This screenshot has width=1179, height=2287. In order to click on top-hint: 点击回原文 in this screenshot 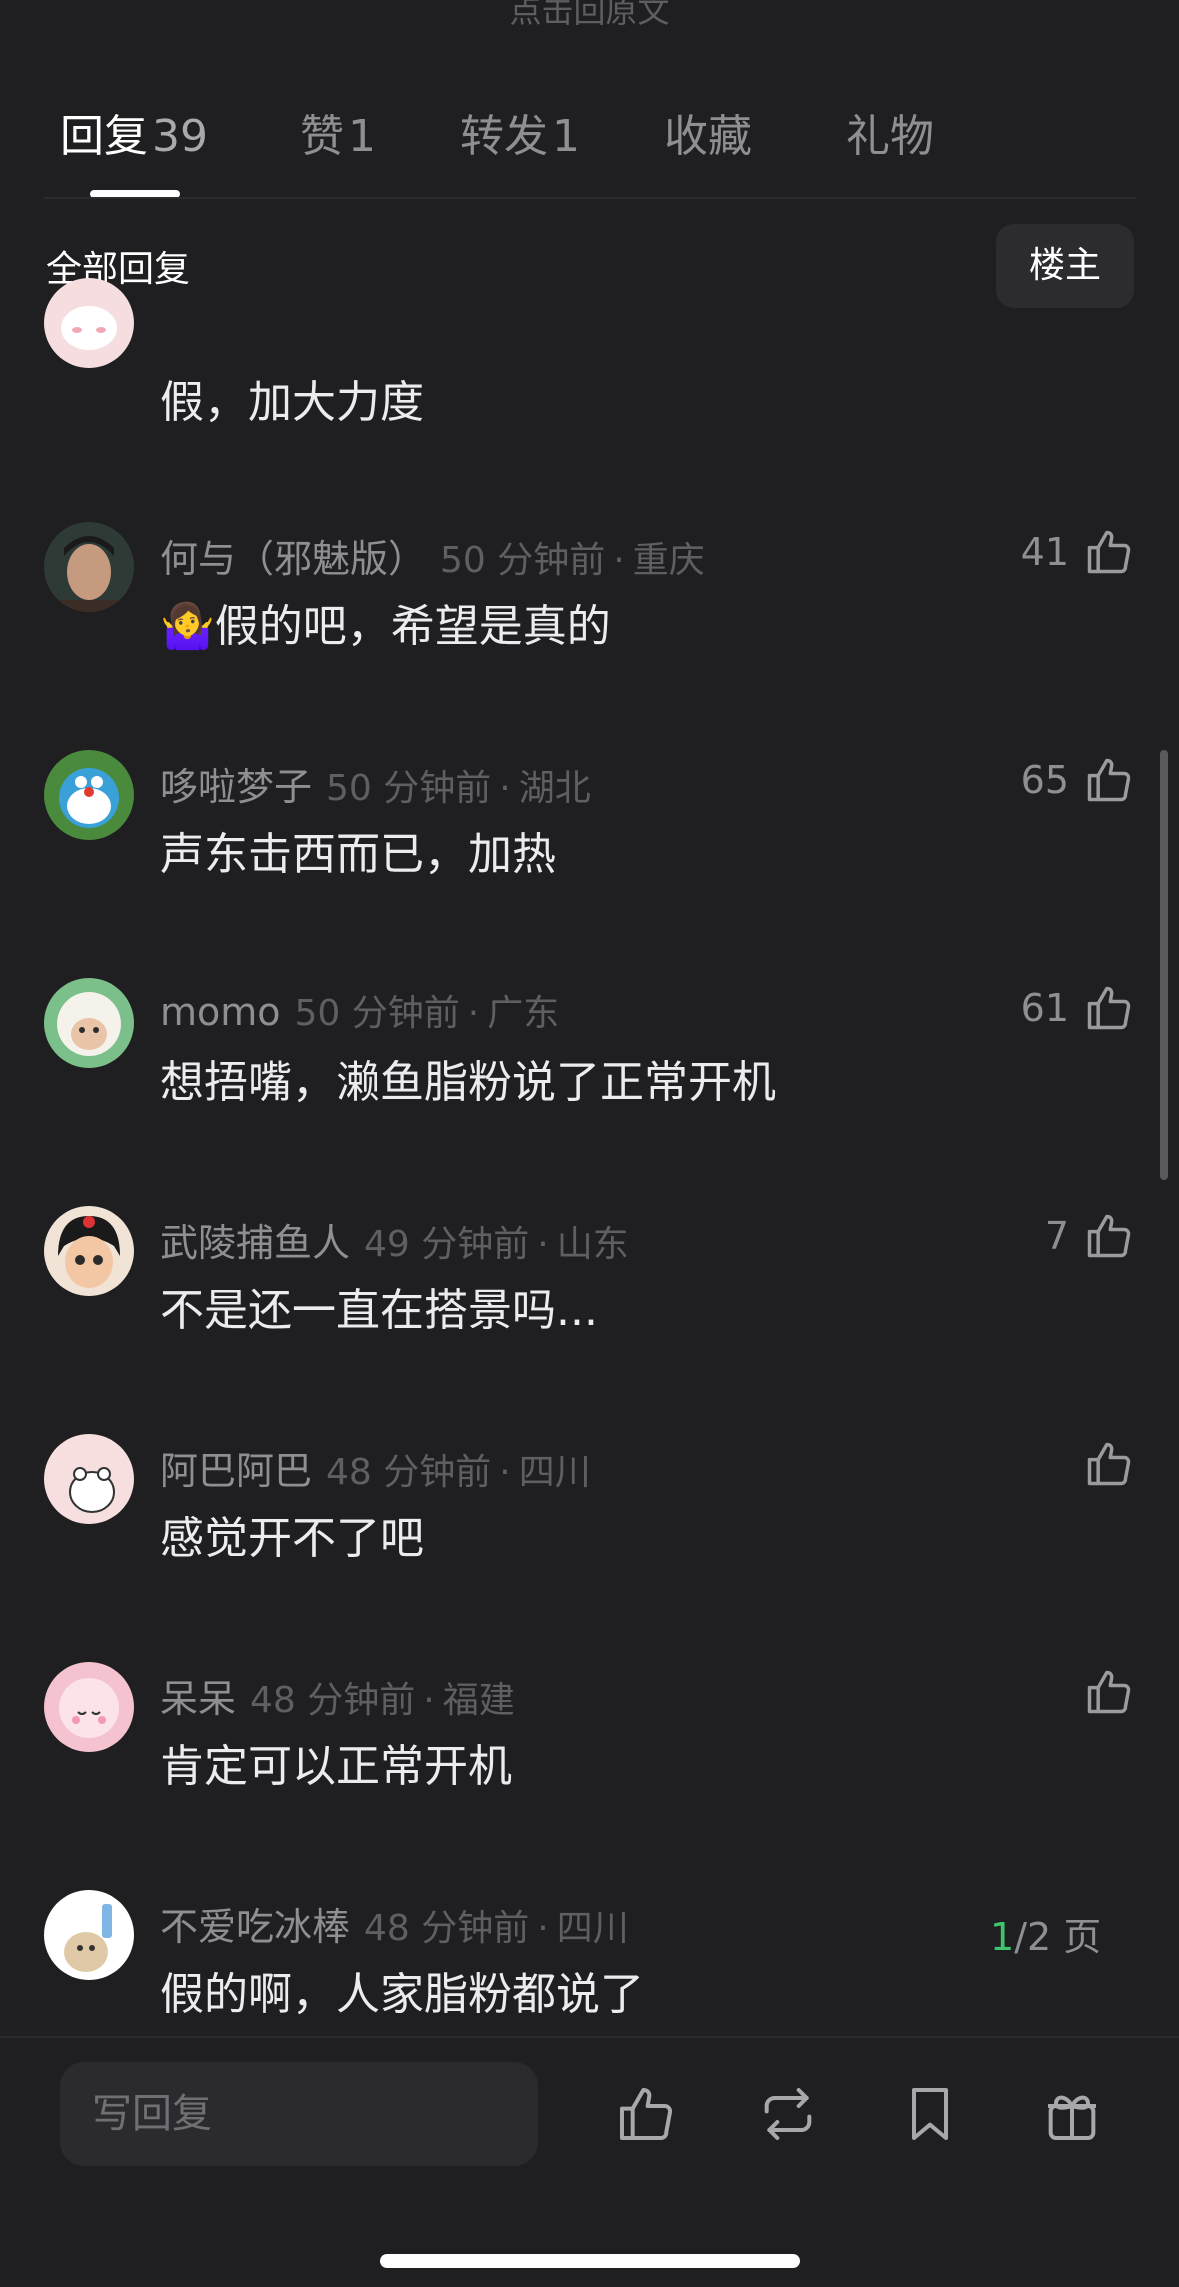, I will do `click(589, 16)`.